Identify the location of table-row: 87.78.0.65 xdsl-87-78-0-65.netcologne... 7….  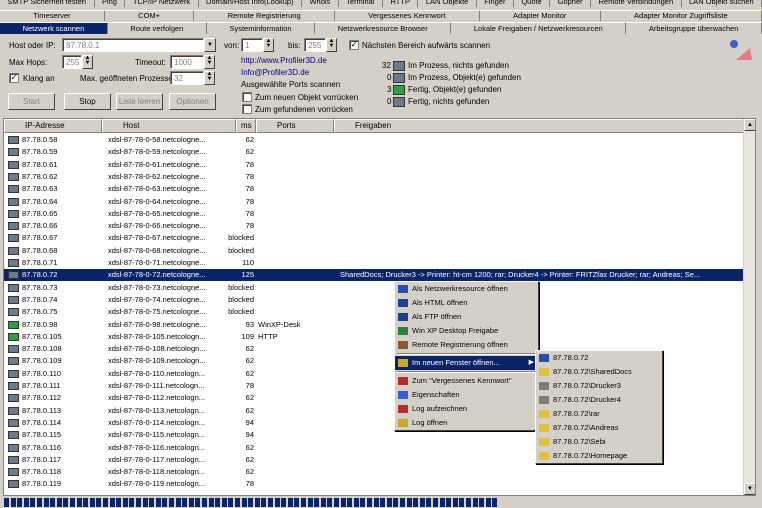
(374, 214).